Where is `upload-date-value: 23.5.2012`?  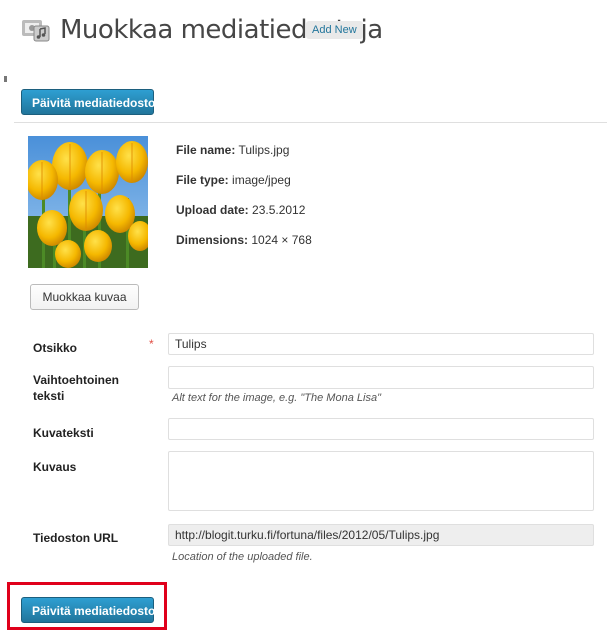
upload-date-value: 23.5.2012 is located at coordinates (279, 210).